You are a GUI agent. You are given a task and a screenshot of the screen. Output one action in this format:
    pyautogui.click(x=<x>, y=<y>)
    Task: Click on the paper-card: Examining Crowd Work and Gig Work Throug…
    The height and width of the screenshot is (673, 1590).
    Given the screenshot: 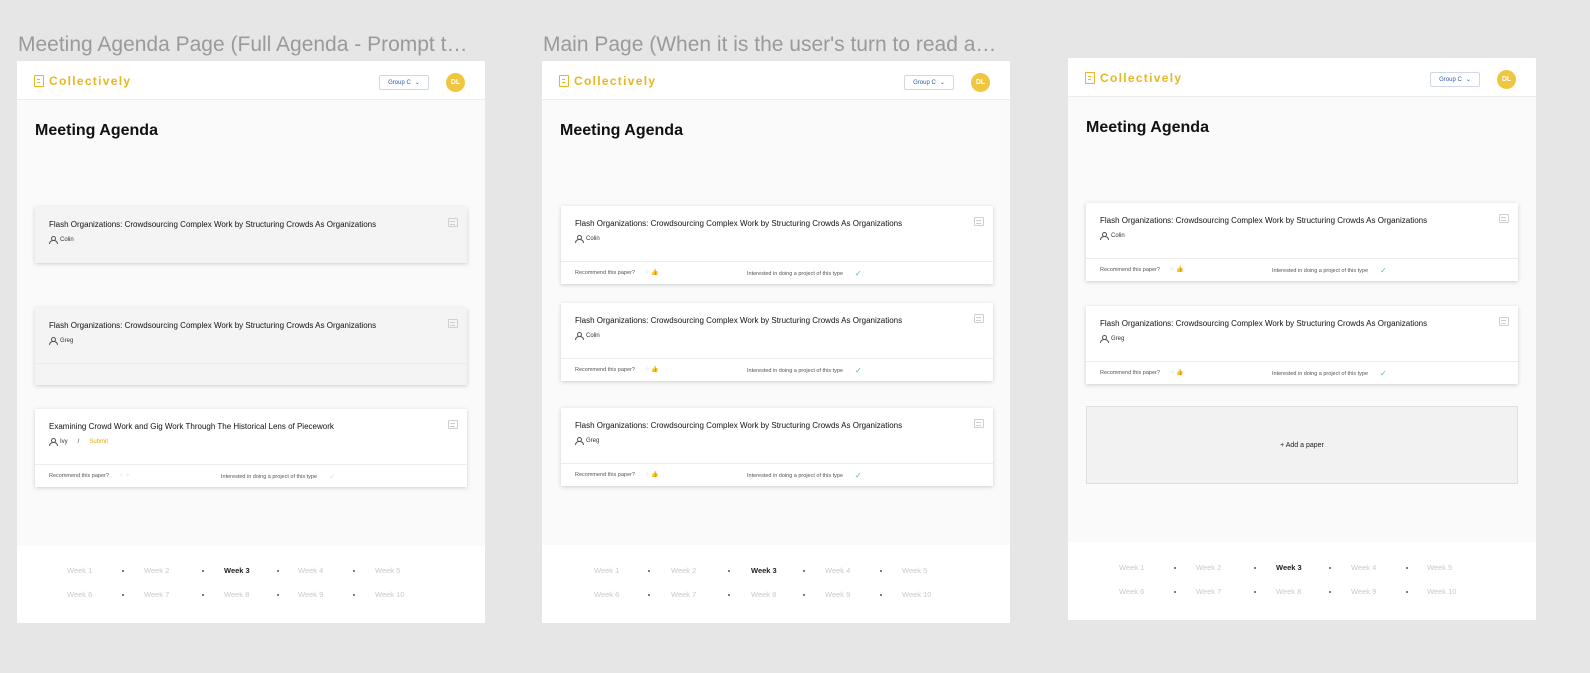 What is the action you would take?
    pyautogui.click(x=251, y=448)
    